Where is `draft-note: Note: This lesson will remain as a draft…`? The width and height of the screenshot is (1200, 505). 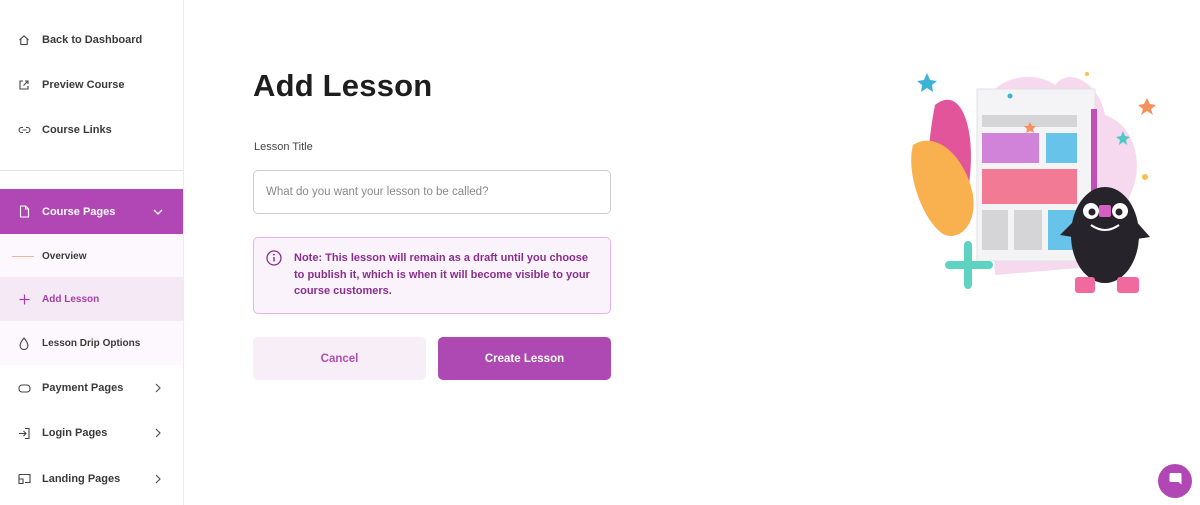
draft-note: Note: This lesson will remain as a draft… is located at coordinates (432, 275).